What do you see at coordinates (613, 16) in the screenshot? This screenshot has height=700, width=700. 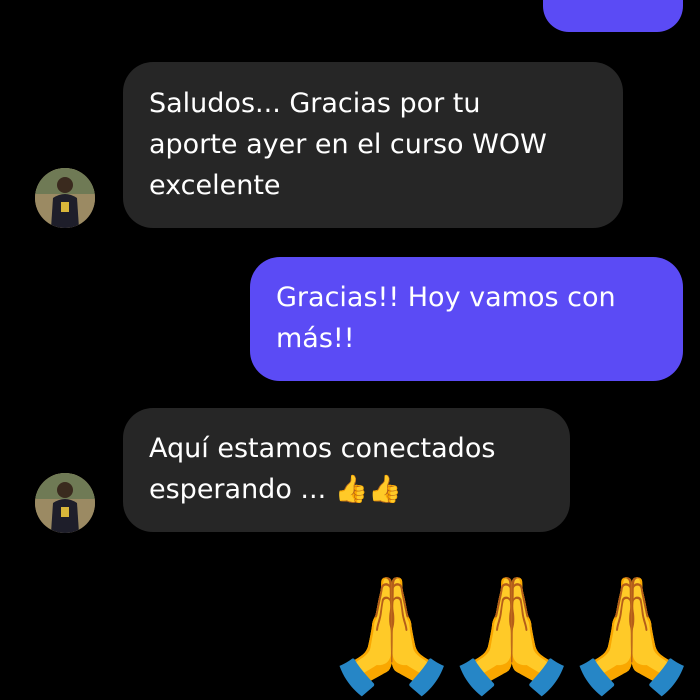 I see `outgoing-message-bubble-partial` at bounding box center [613, 16].